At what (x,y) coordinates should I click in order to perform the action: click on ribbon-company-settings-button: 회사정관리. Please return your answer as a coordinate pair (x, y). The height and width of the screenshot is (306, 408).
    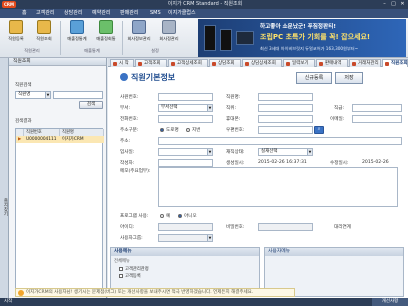
    Looking at the image, I should click on (169, 33).